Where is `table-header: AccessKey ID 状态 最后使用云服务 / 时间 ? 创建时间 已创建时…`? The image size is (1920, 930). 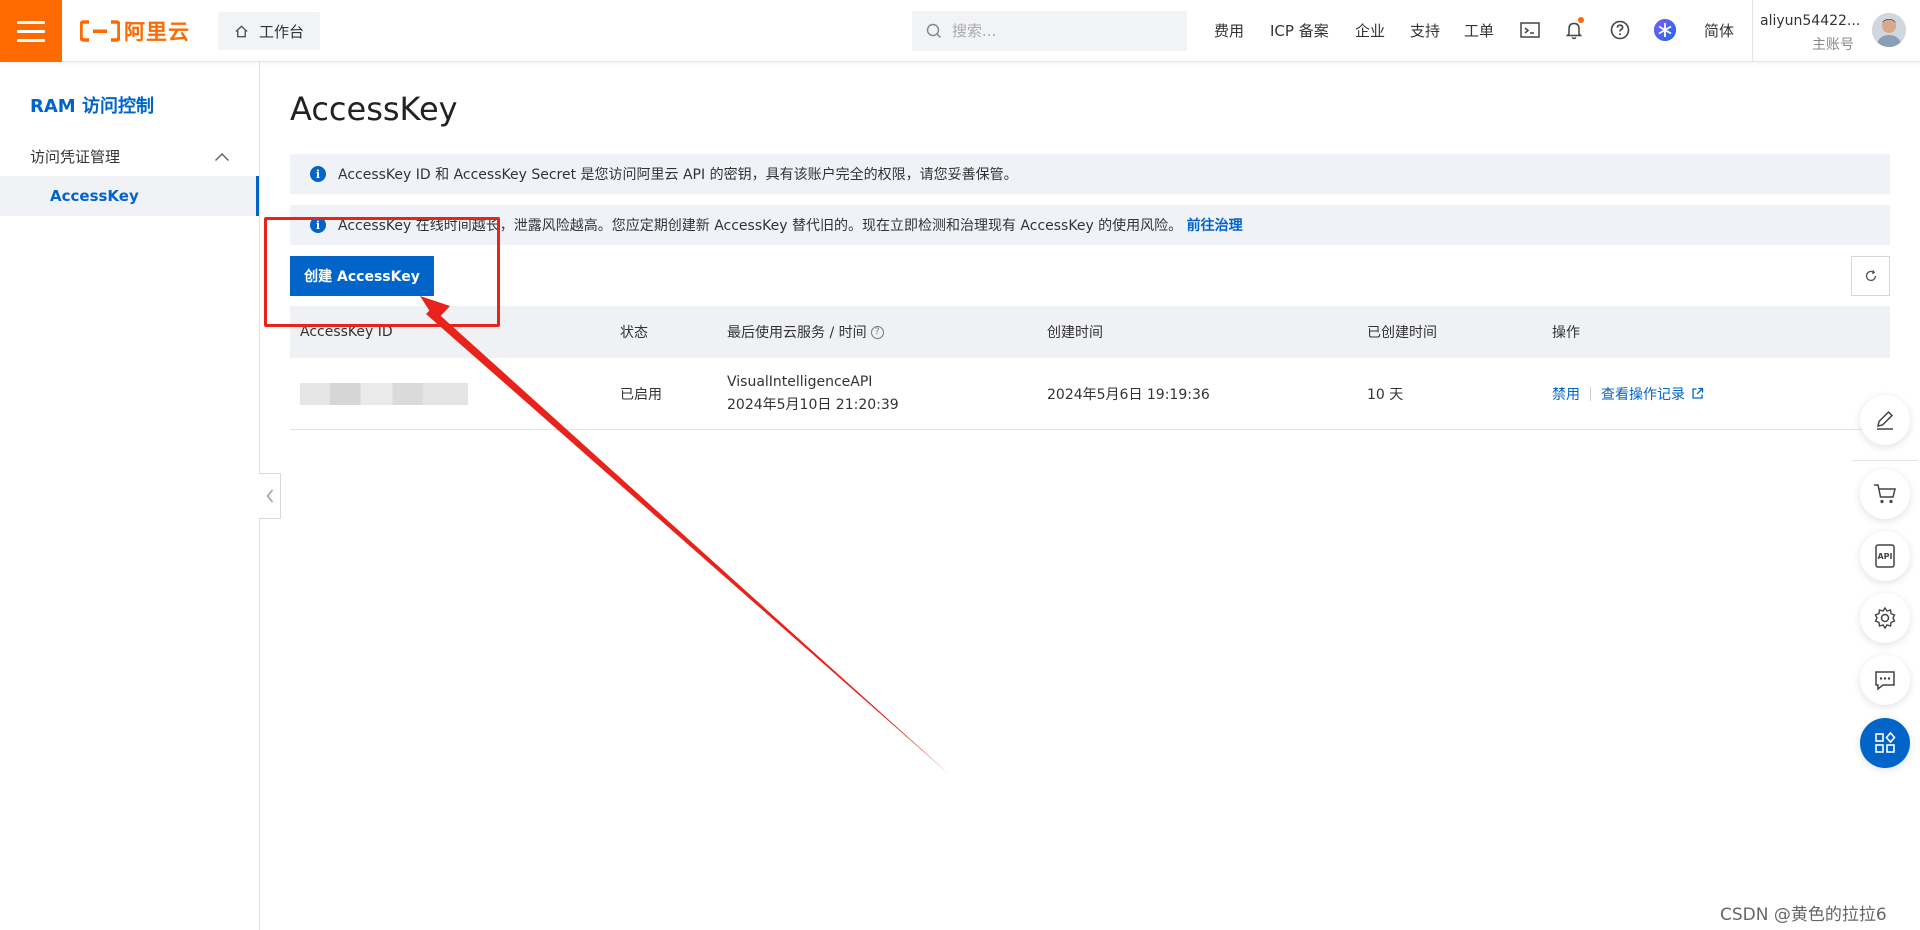
table-header: AccessKey ID 状态 最后使用云服务 / 时间 ? 创建时间 已创建时… is located at coordinates (1090, 332).